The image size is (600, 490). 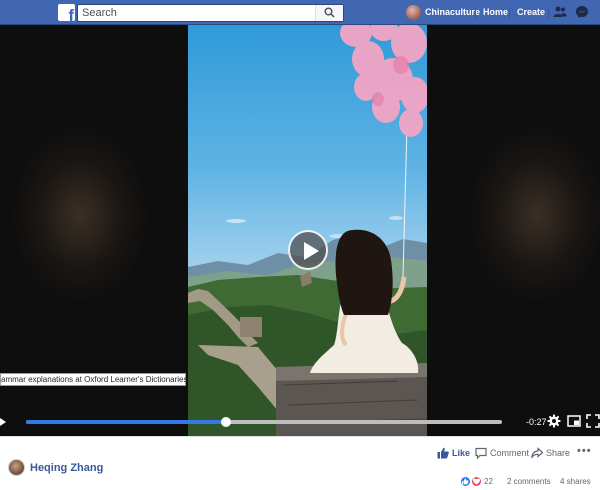 I want to click on profile-avatar, so click(x=413, y=12).